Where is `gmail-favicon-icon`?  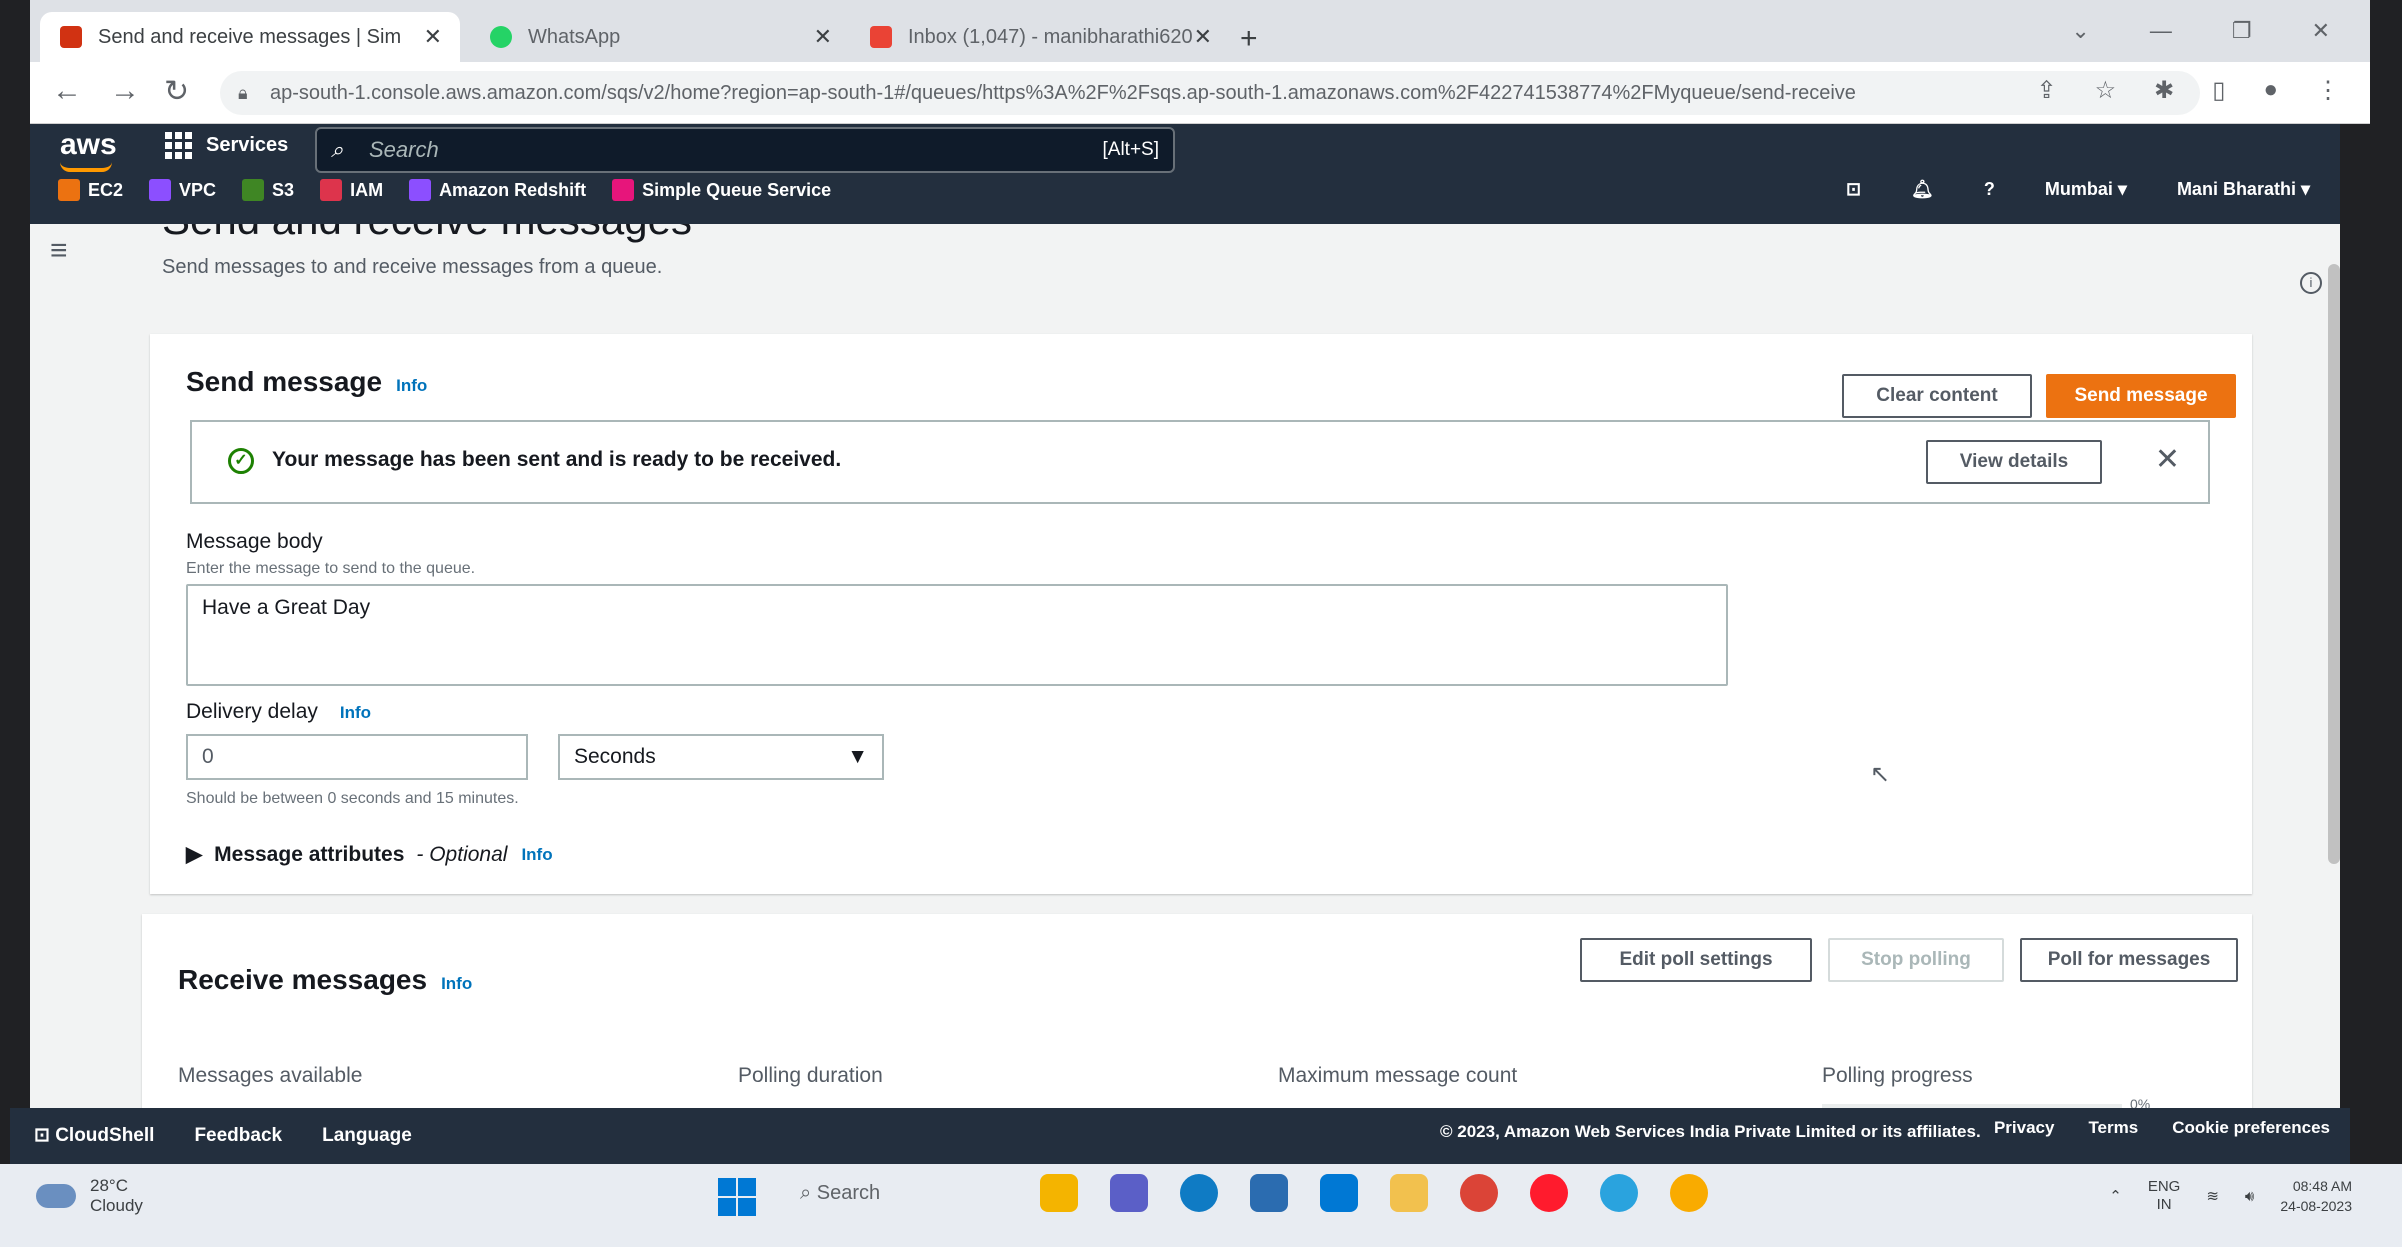 gmail-favicon-icon is located at coordinates (881, 37).